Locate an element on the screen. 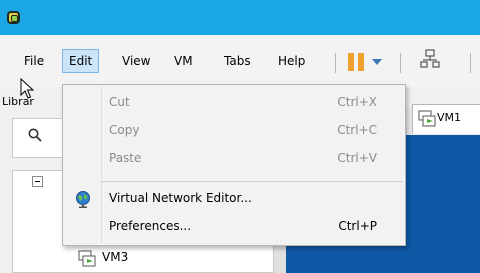 This screenshot has height=273, width=480. menu-file: File is located at coordinates (34, 61).